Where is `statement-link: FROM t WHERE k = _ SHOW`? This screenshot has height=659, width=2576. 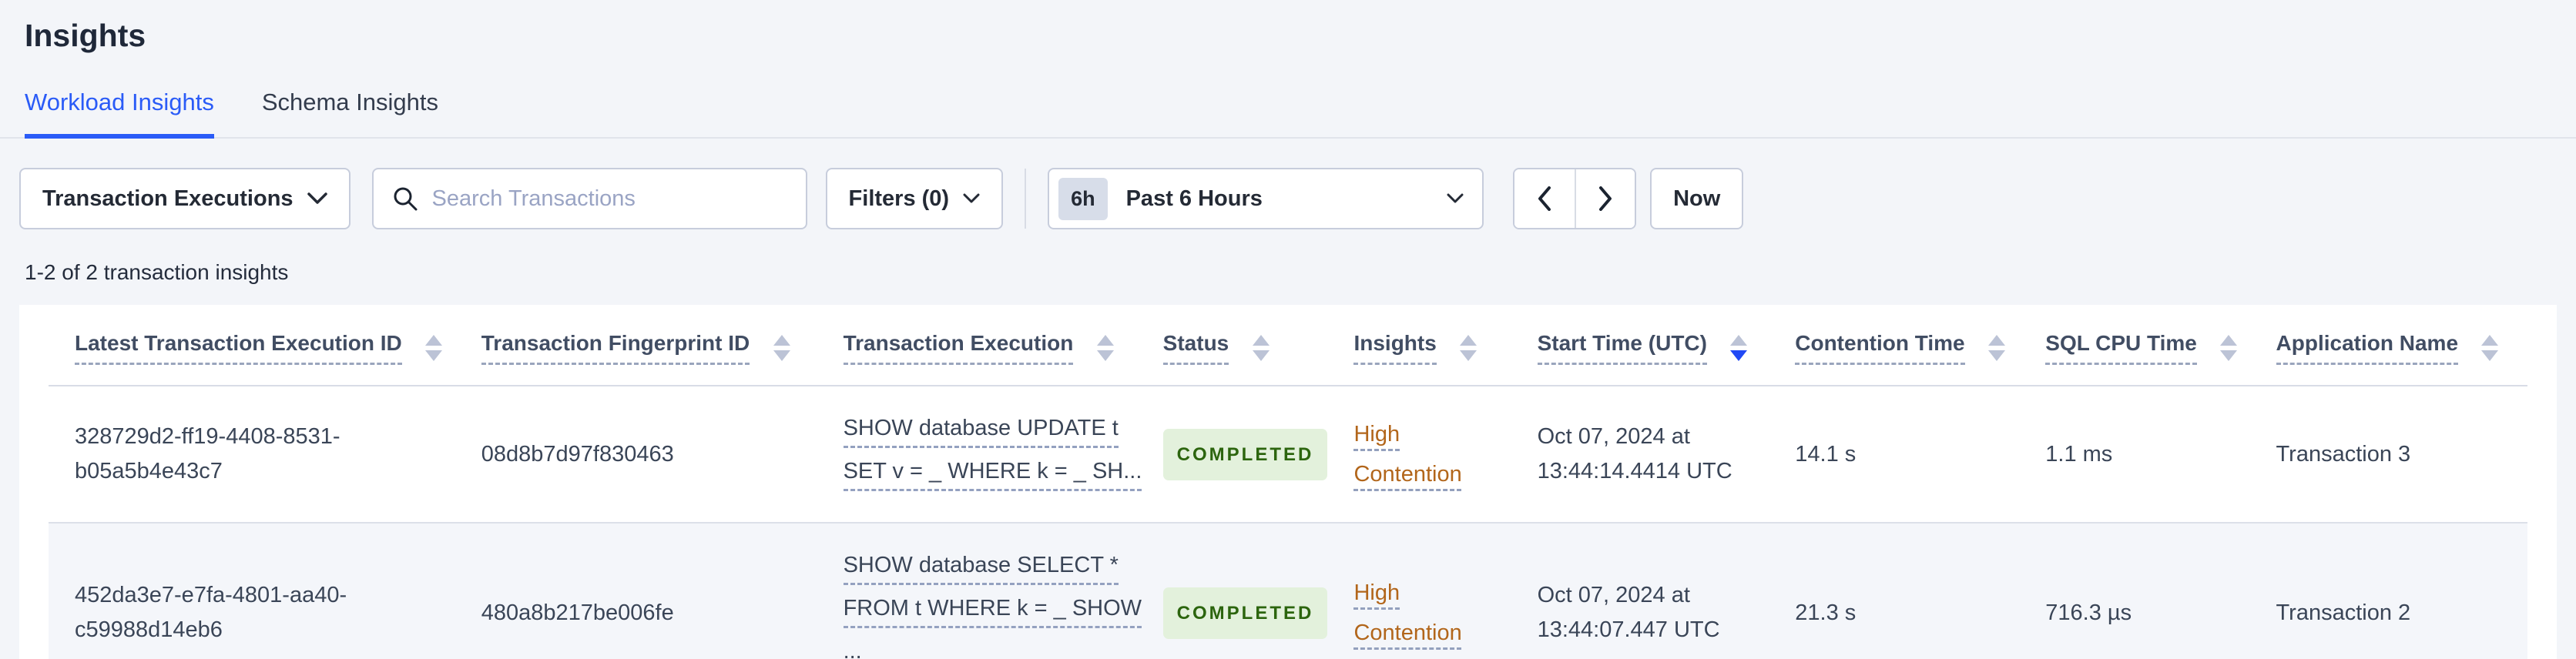 statement-link: FROM t WHERE k = _ SHOW is located at coordinates (992, 609).